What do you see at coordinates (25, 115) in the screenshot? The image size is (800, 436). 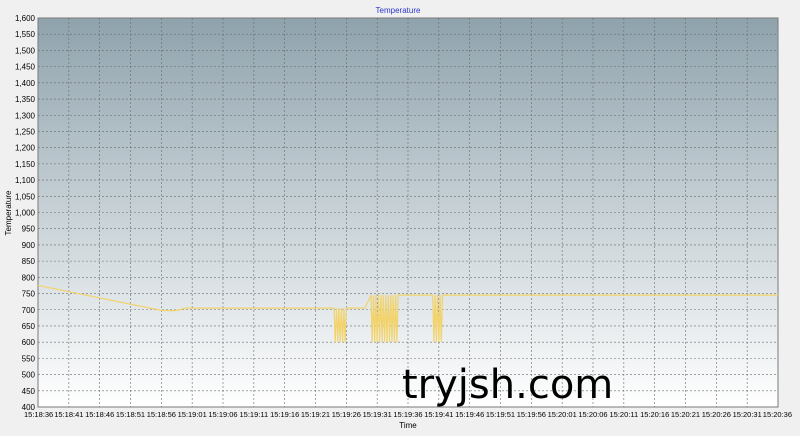 I see `y-tick-label: 1,300` at bounding box center [25, 115].